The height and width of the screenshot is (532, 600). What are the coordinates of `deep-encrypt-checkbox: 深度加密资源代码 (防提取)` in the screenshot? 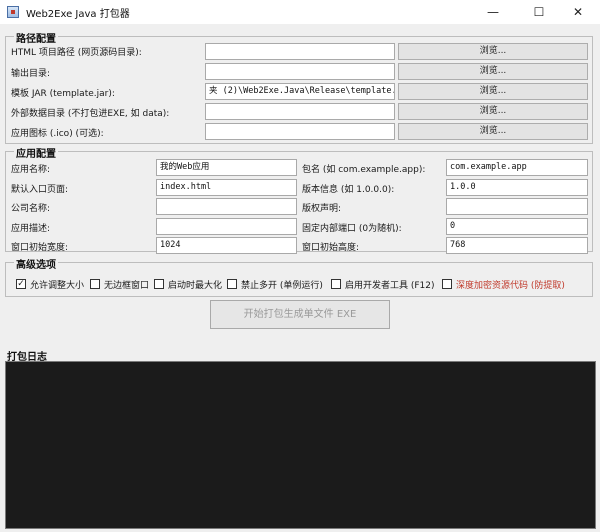 It's located at (503, 284).